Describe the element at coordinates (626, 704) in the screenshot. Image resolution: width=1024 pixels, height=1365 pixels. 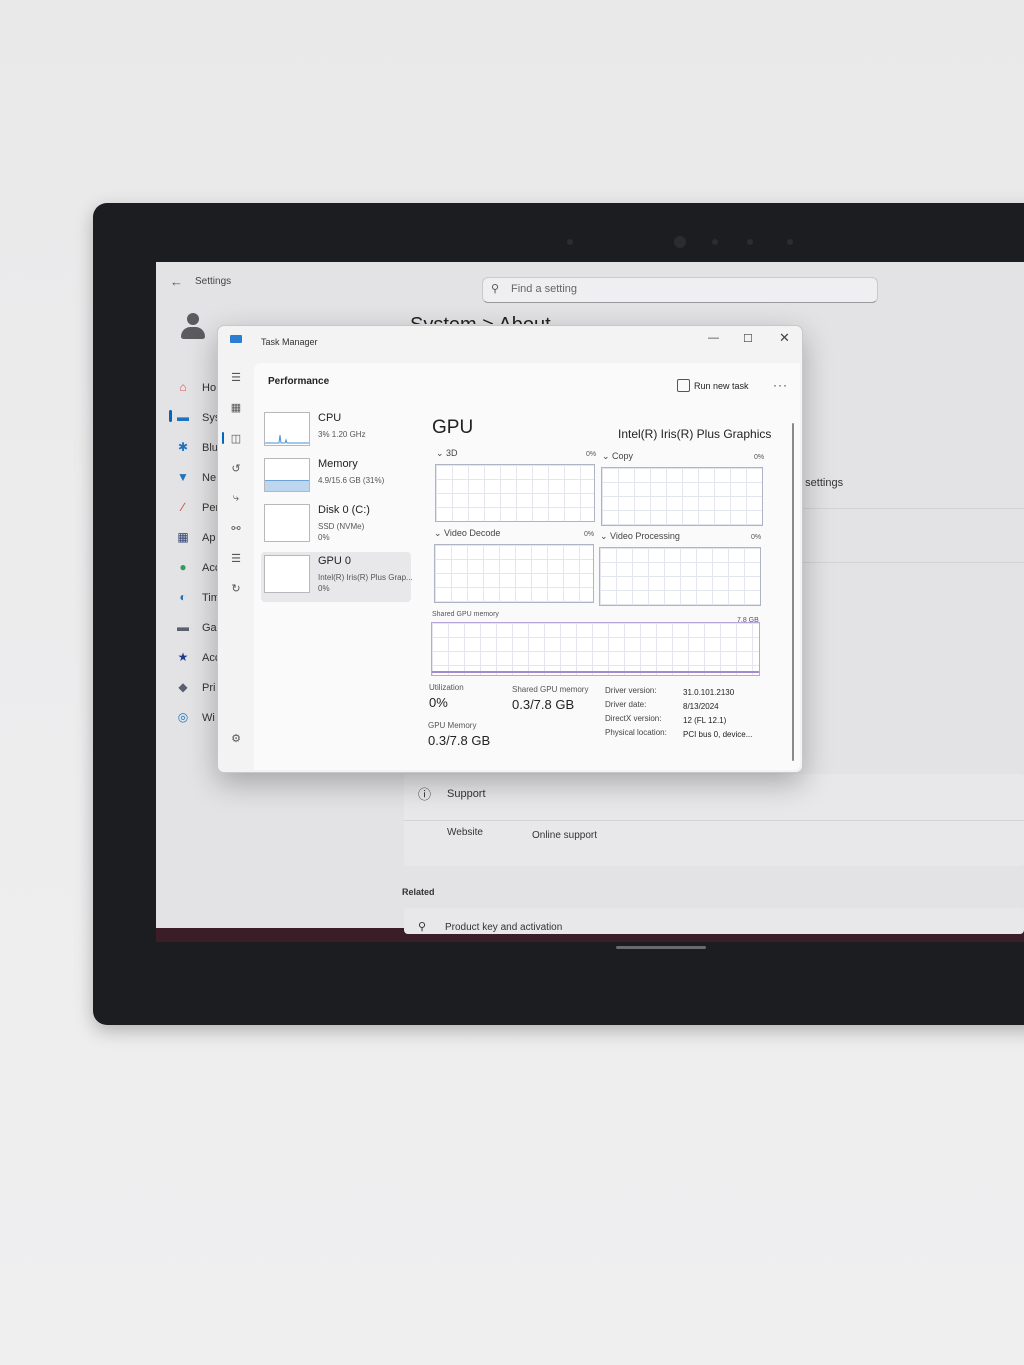
I see `driver-date-label: Driver date:` at that location.